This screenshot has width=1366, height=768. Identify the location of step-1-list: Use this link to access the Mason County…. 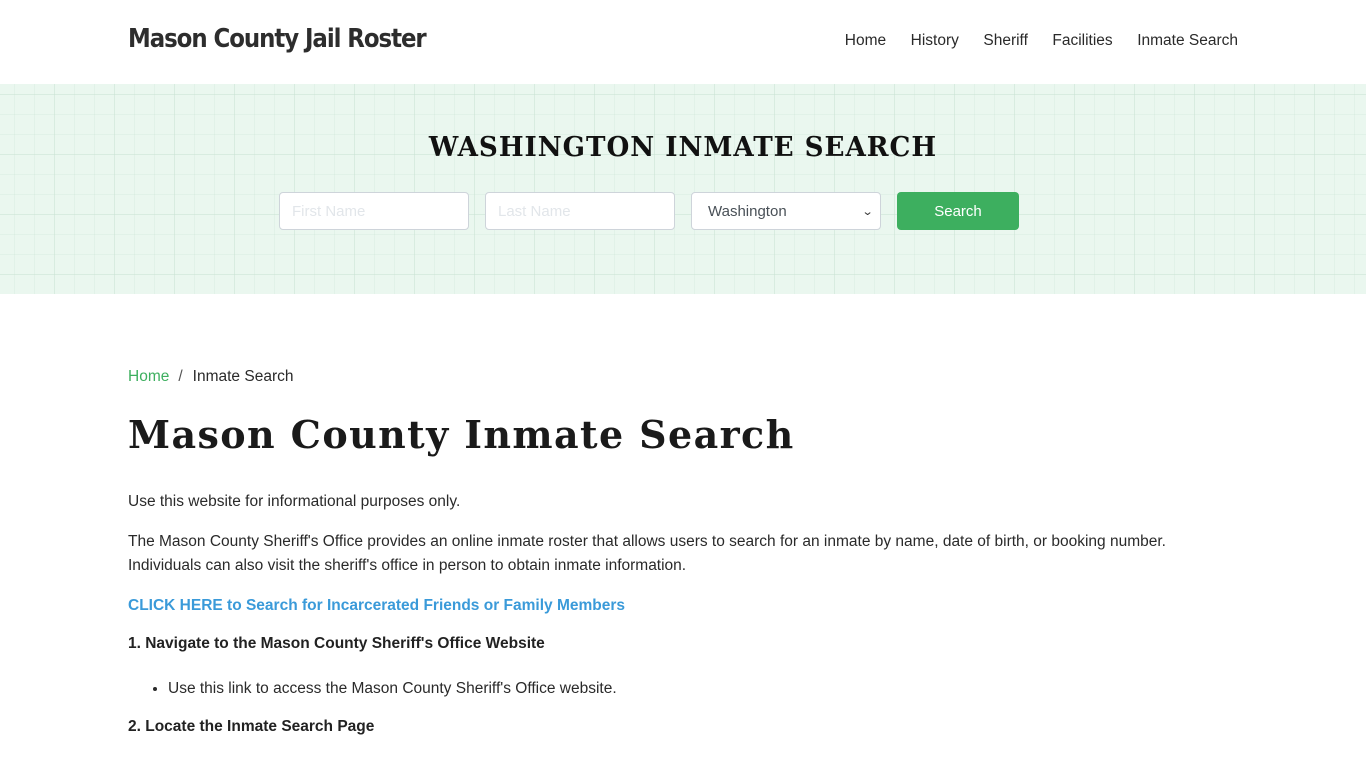
(683, 689).